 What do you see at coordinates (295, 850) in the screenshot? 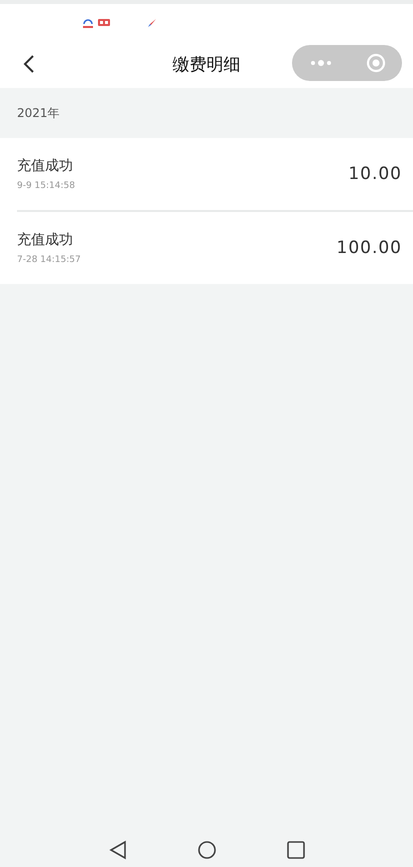
I see `recents-icon` at bounding box center [295, 850].